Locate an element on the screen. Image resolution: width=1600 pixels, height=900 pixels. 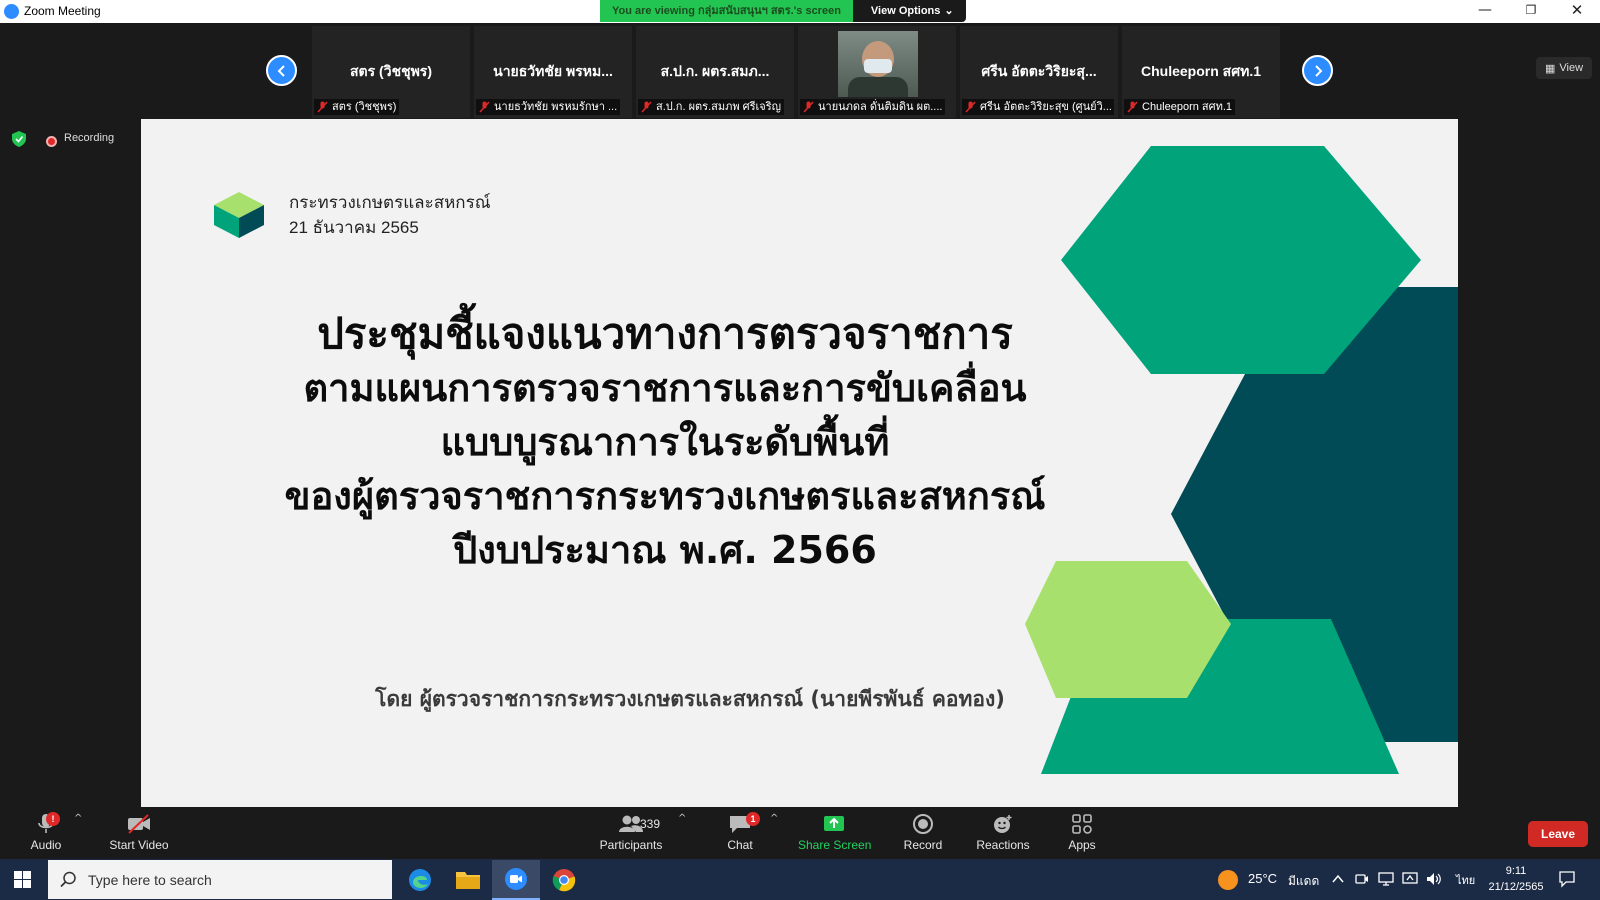
chevron-down-icon: ⌄ is located at coordinates (949, 11).